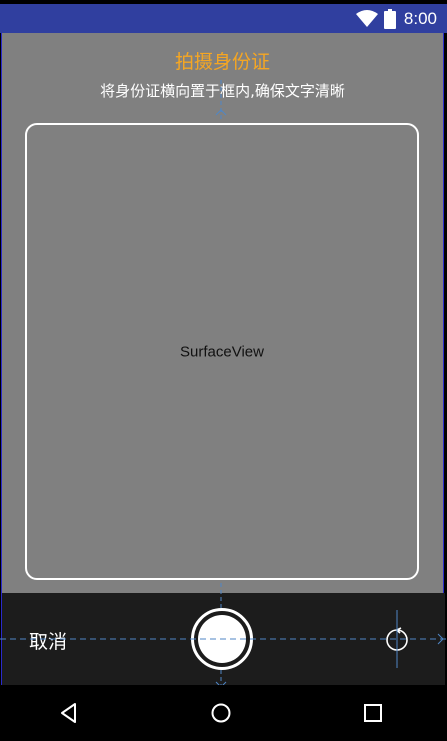 The width and height of the screenshot is (447, 741). I want to click on camera-control-bar: 取消, so click(223, 639).